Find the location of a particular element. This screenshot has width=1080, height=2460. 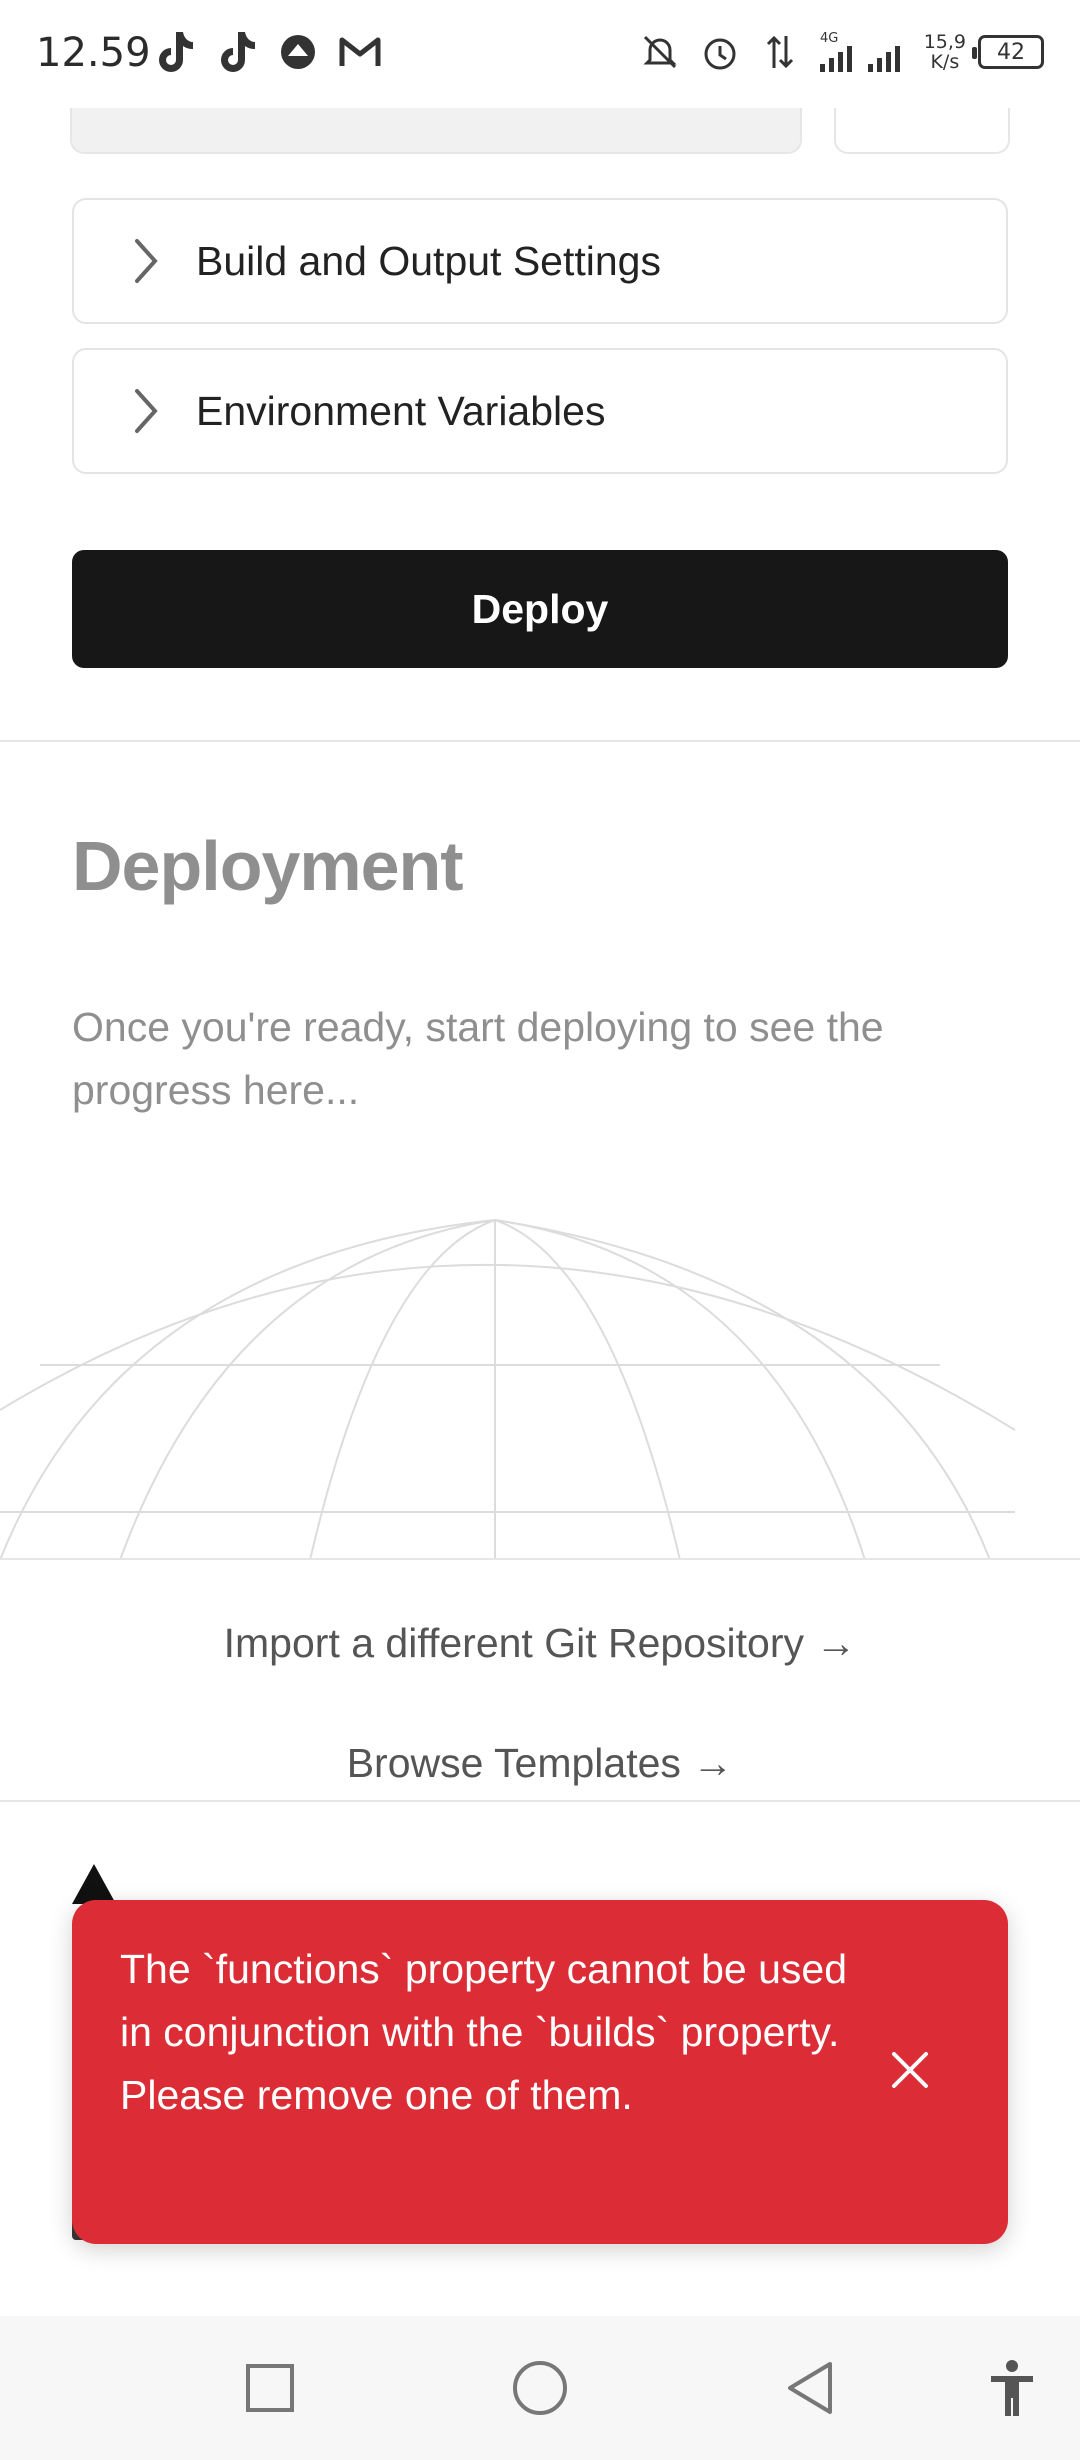

globe-illustration is located at coordinates (508, 1389).